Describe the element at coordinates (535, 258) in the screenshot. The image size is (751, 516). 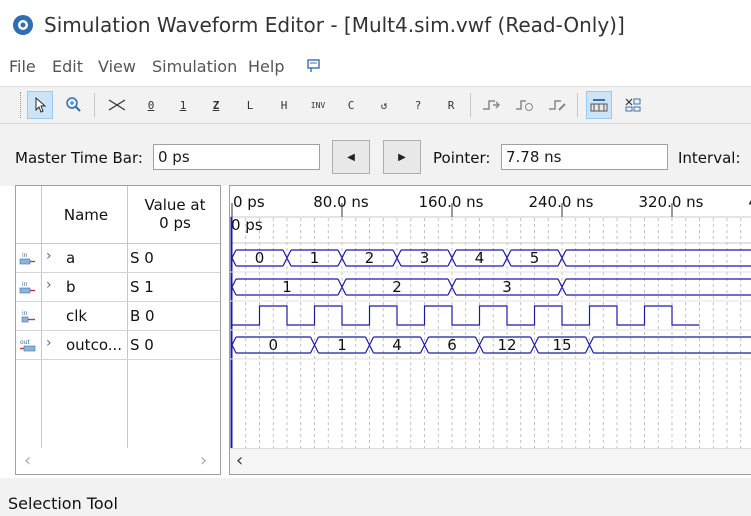
I see `signal-a-value: 5` at that location.